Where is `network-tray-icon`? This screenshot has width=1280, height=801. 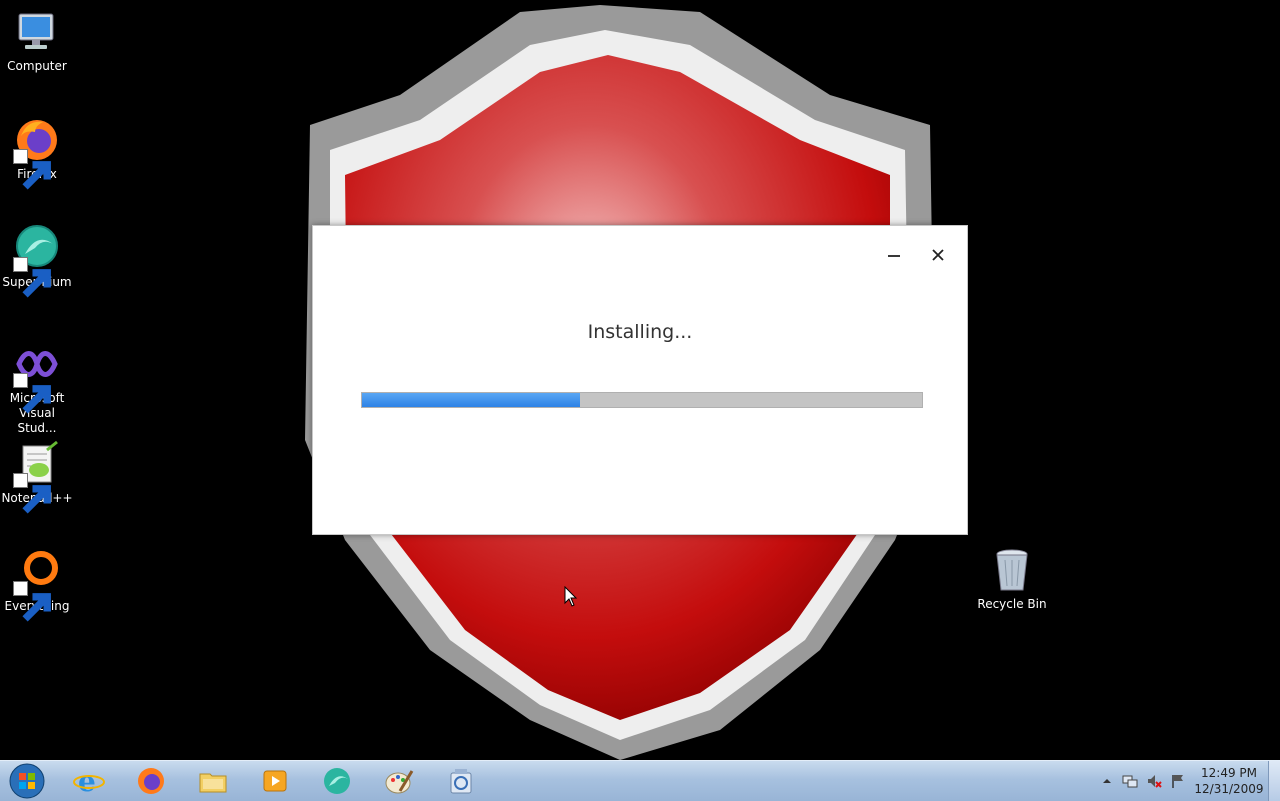
network-tray-icon is located at coordinates (1130, 781).